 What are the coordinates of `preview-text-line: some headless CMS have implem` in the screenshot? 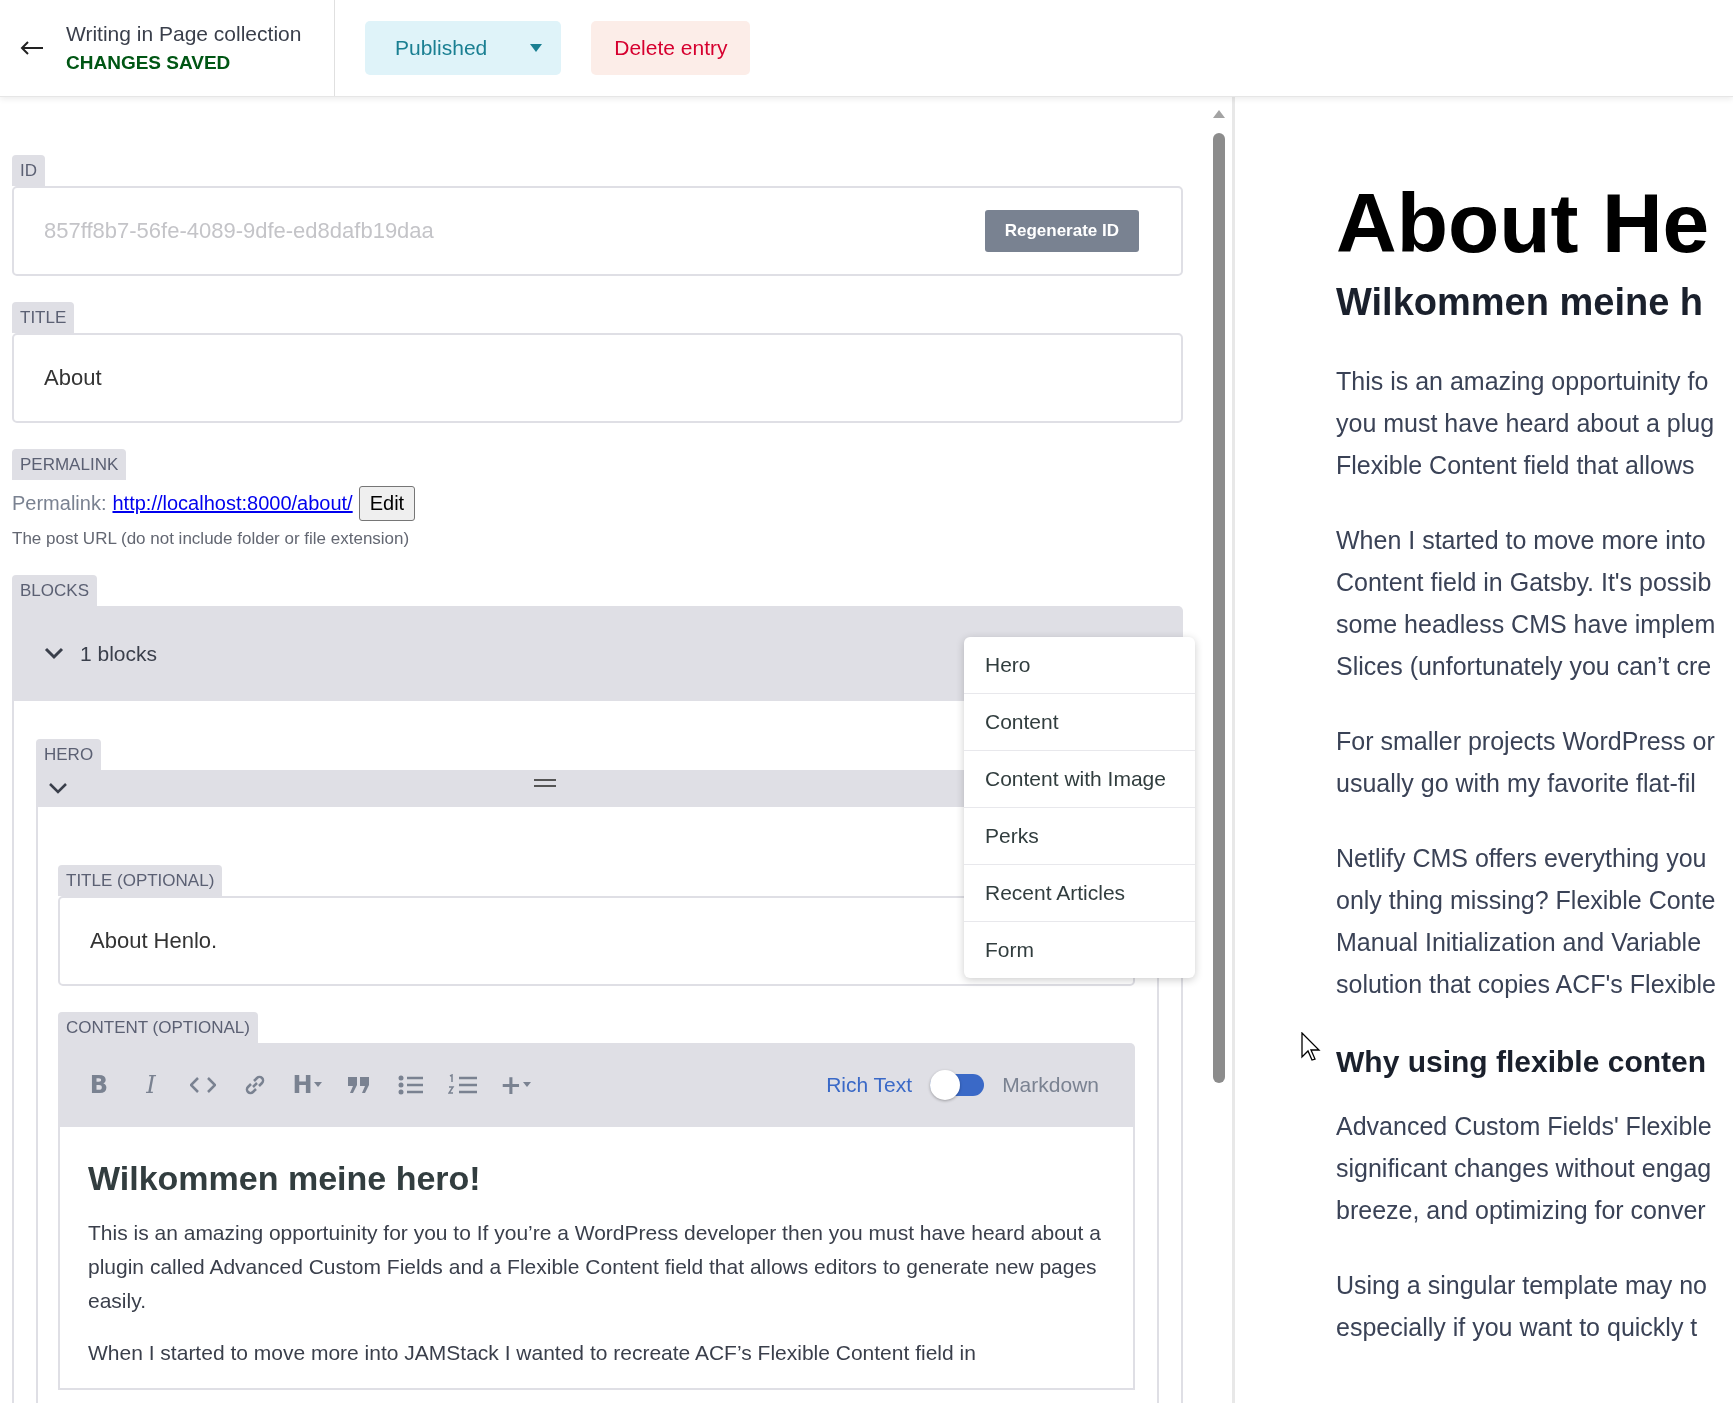 It's located at (1526, 624).